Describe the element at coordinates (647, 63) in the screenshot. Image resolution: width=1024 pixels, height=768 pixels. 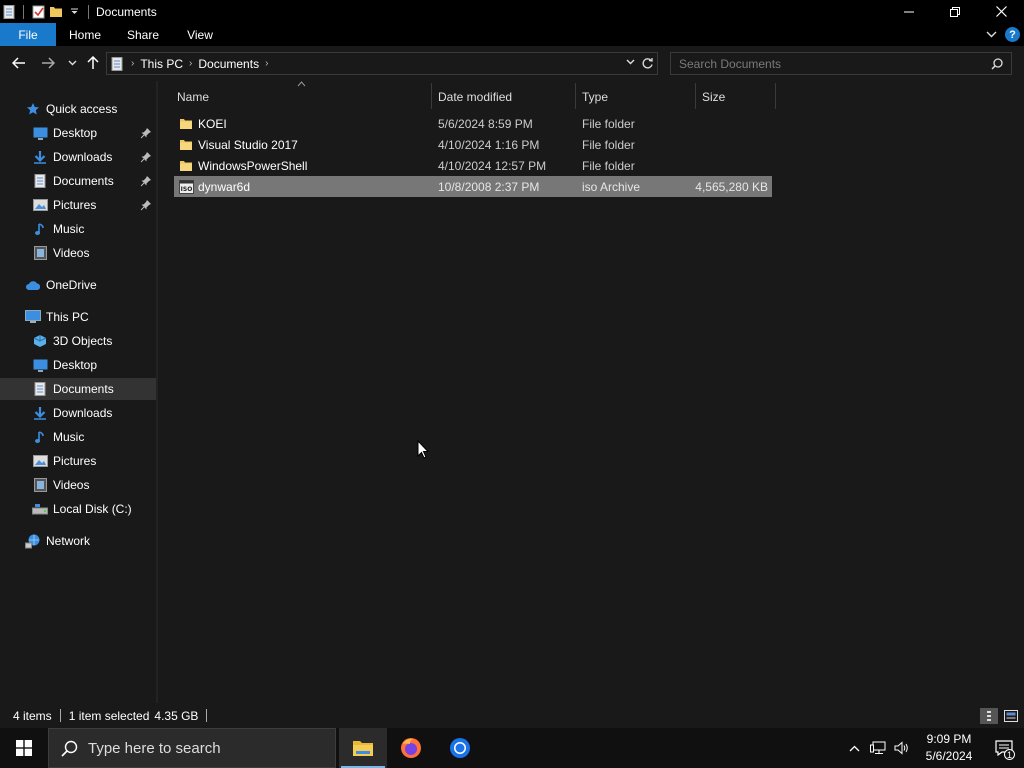
I see `refresh-icon` at that location.